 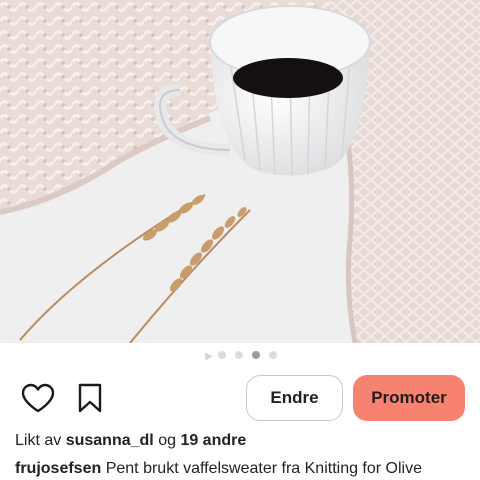 I want to click on edit-button: Endre, so click(x=294, y=398).